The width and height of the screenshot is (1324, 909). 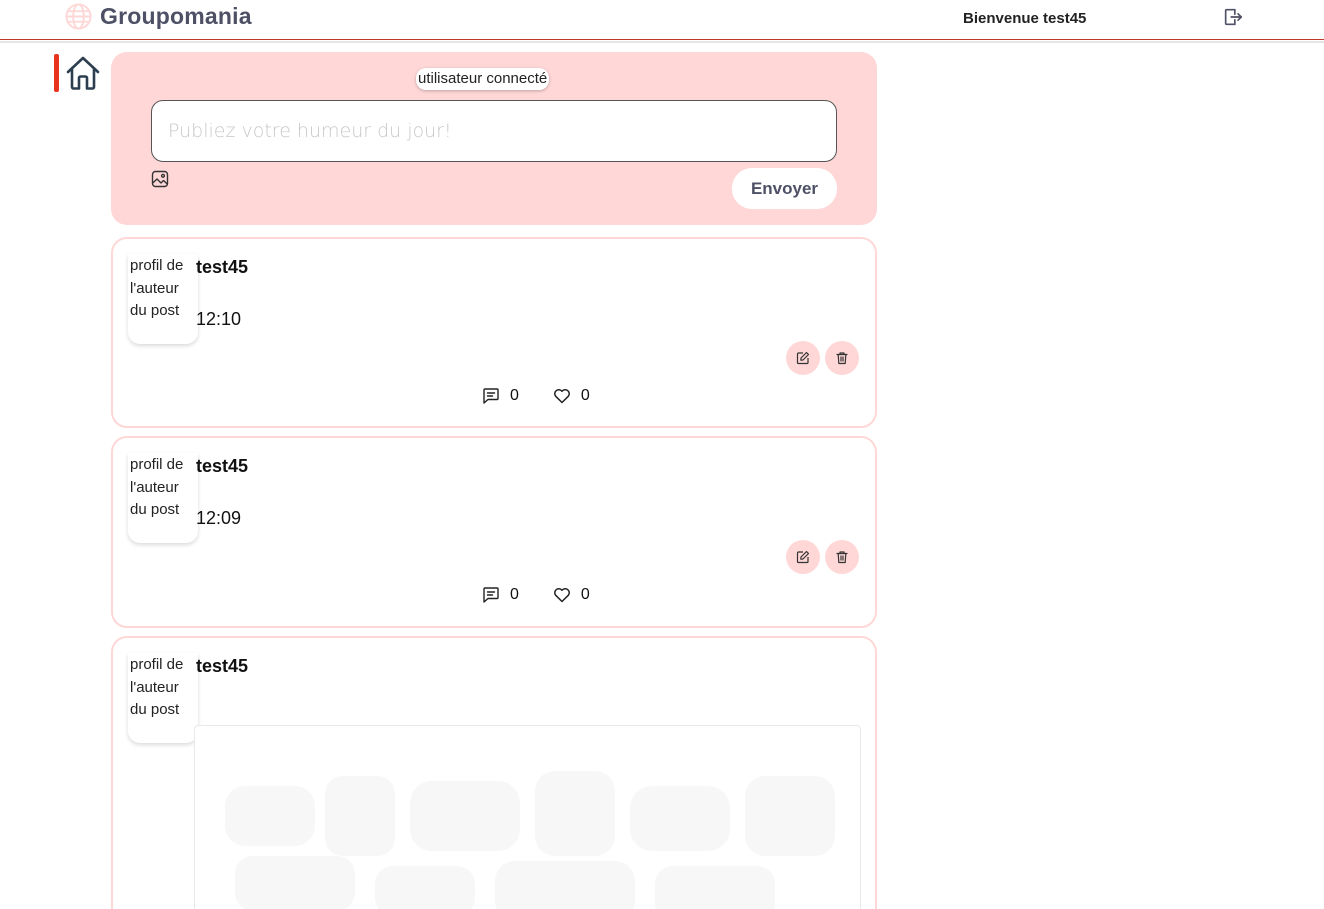 What do you see at coordinates (530, 840) in the screenshot?
I see `post-image-content` at bounding box center [530, 840].